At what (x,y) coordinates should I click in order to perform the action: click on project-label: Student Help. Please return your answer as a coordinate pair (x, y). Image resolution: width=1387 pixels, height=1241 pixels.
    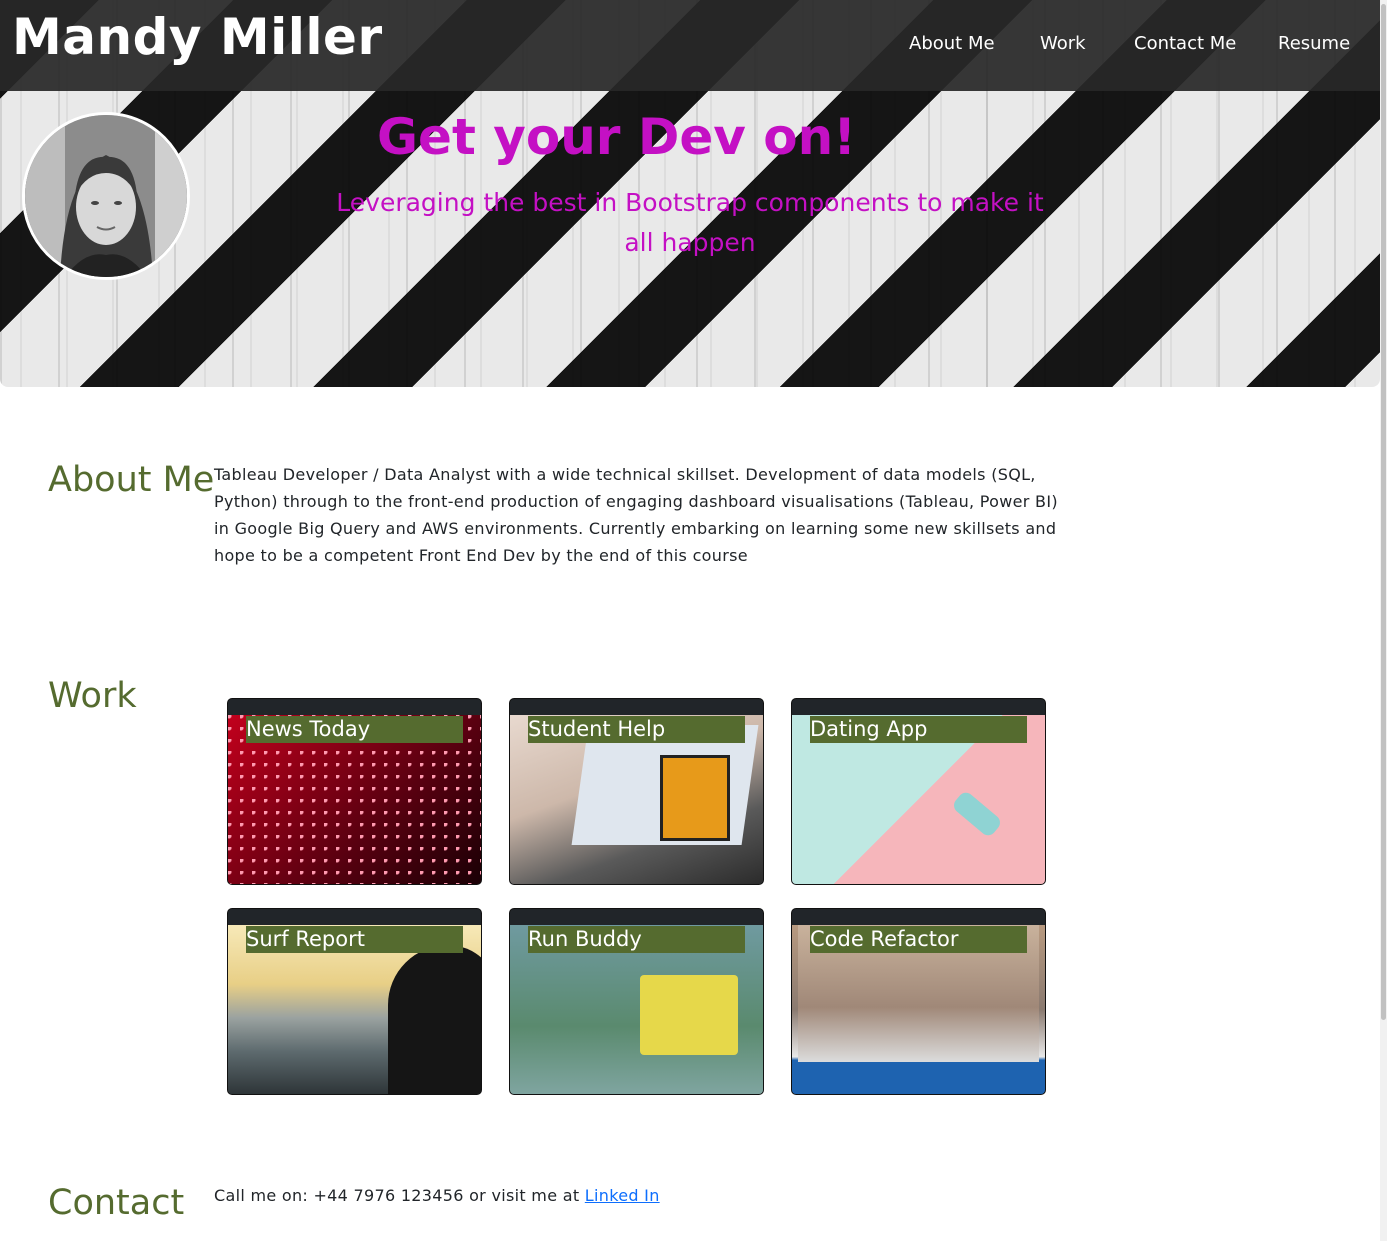
    Looking at the image, I should click on (636, 729).